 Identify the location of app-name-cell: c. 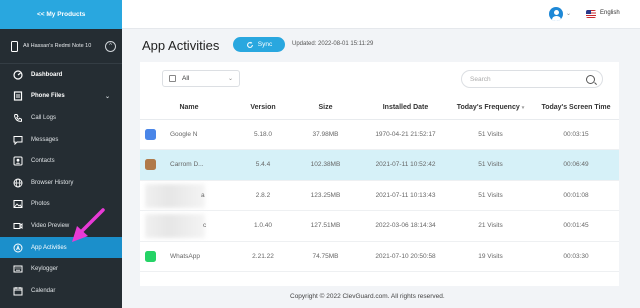
(189, 226).